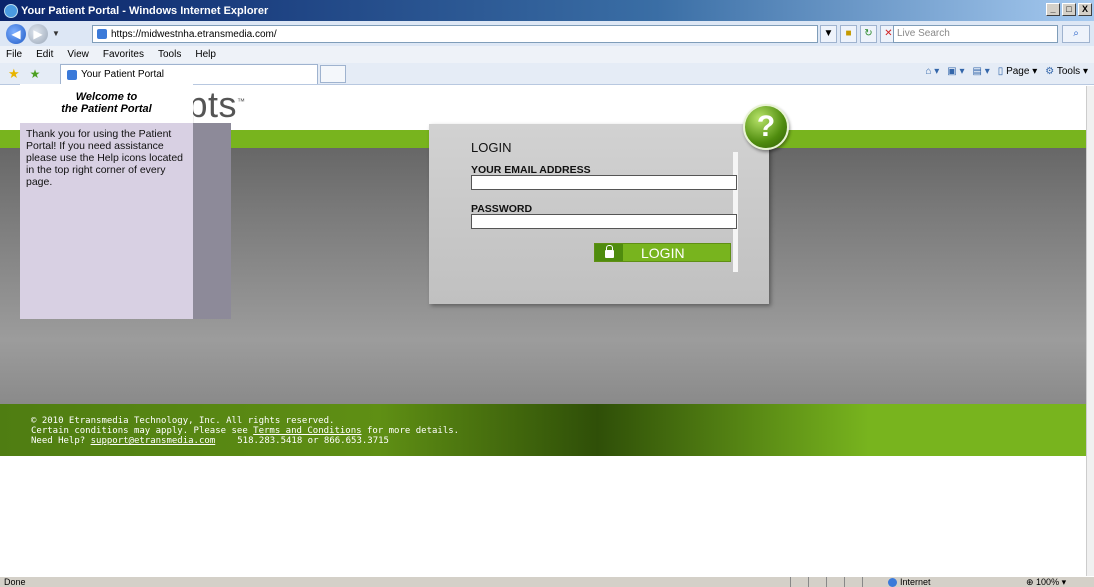 This screenshot has height=587, width=1094. I want to click on address-url: https://midwestnha.etransmedia.com/, so click(194, 34).